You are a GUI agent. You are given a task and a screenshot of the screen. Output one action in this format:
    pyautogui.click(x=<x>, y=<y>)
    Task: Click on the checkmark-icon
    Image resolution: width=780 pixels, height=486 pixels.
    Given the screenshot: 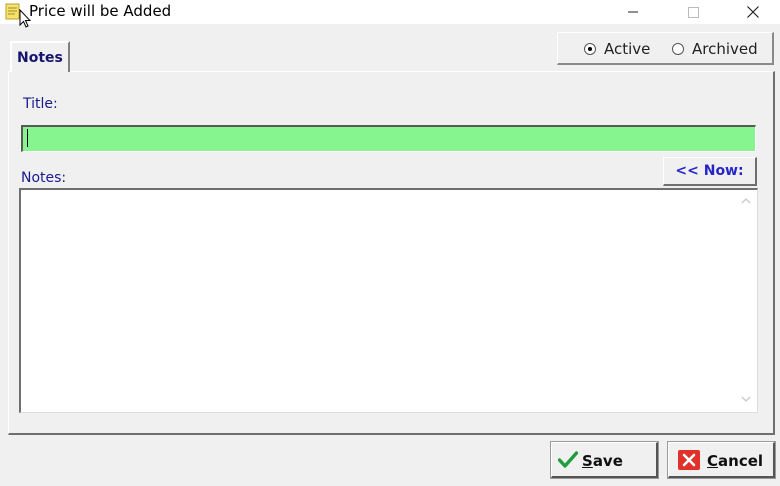 What is the action you would take?
    pyautogui.click(x=568, y=459)
    